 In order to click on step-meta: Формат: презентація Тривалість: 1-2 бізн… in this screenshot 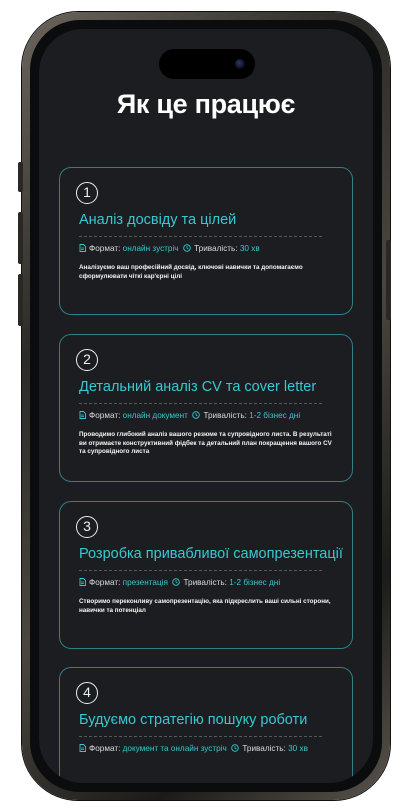, I will do `click(213, 582)`.